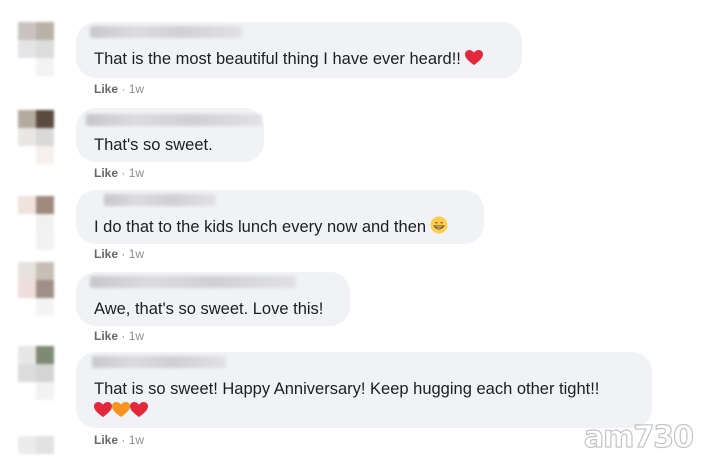  I want to click on comment-text: Awe, that's so sweet. Love this!, so click(209, 309).